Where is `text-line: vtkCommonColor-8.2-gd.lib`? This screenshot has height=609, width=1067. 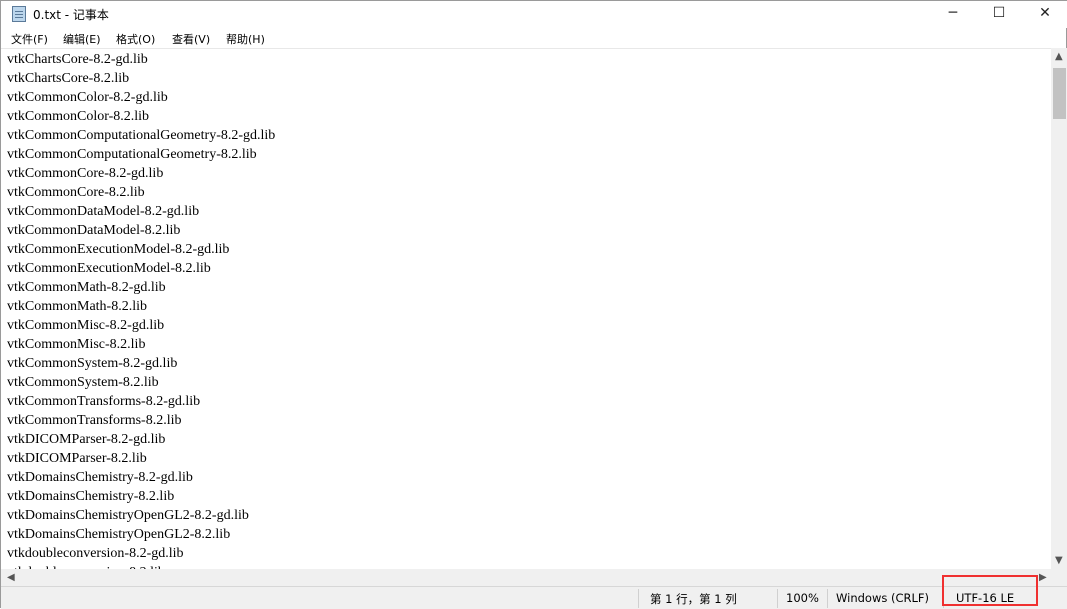
text-line: vtkCommonColor-8.2-gd.lib is located at coordinates (87, 97).